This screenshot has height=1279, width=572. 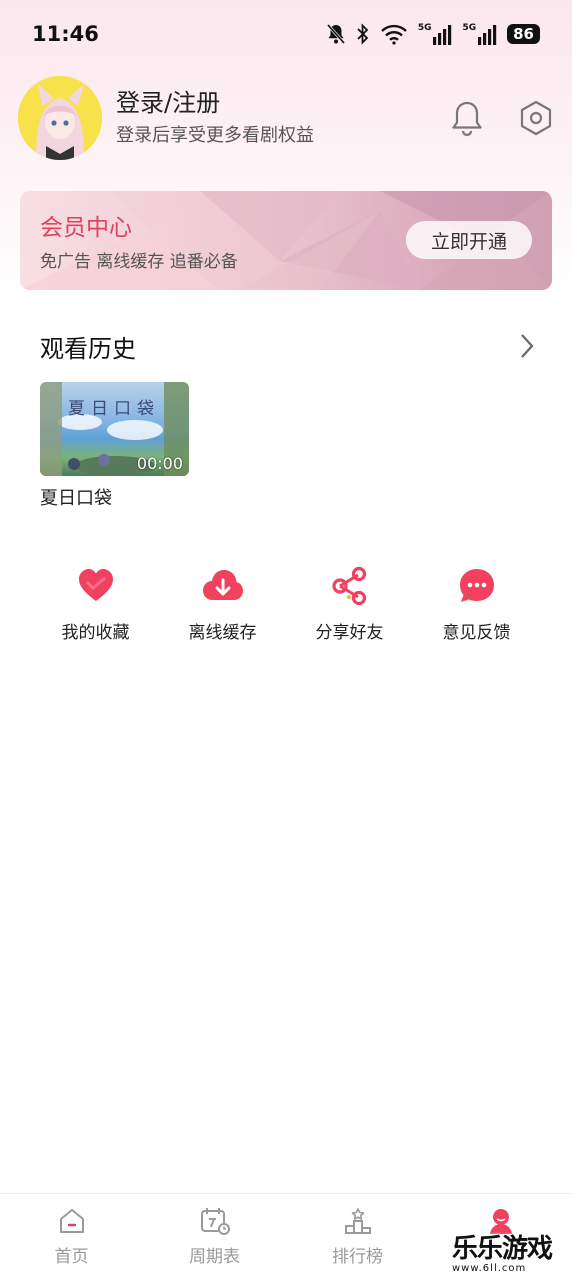 I want to click on member-subtitle: 免广告 离线缓存 追番必备, so click(x=139, y=262).